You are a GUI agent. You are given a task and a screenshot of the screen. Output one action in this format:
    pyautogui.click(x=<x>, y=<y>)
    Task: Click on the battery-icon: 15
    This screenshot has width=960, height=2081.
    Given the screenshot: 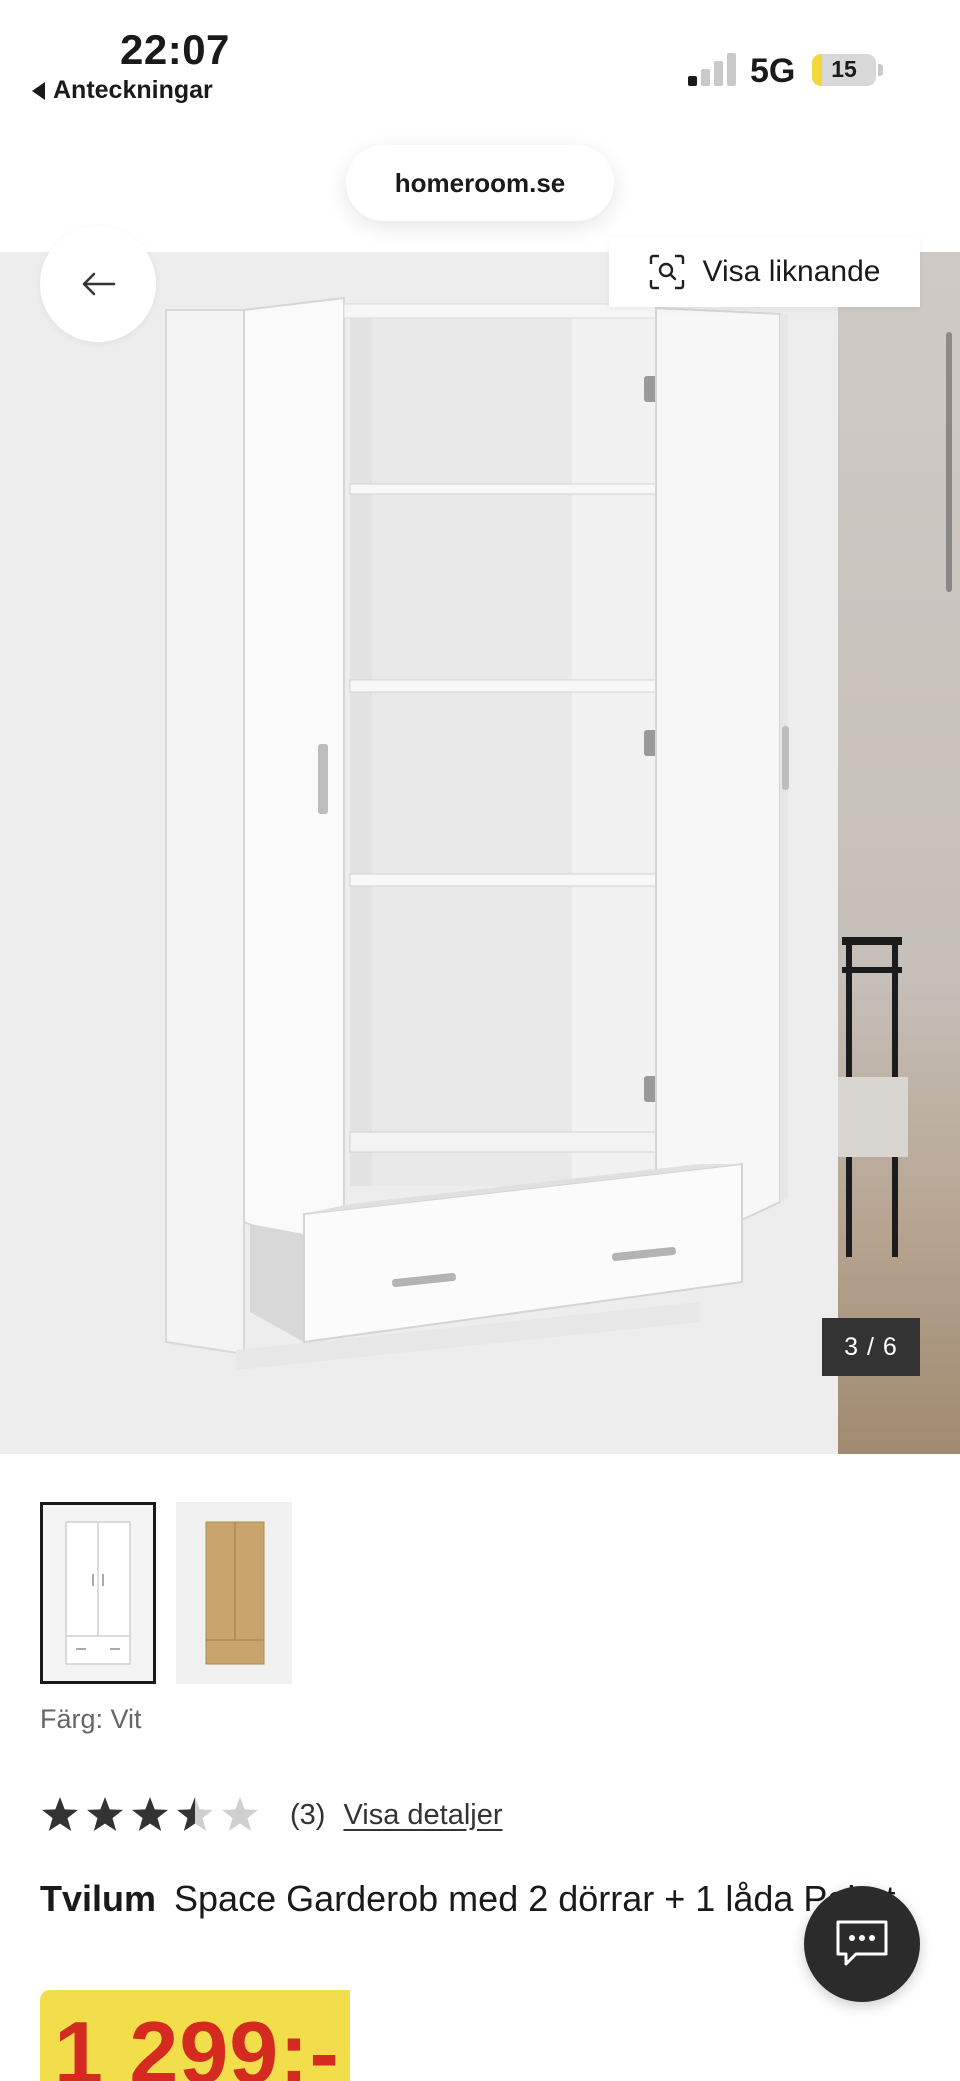 What is the action you would take?
    pyautogui.click(x=844, y=70)
    